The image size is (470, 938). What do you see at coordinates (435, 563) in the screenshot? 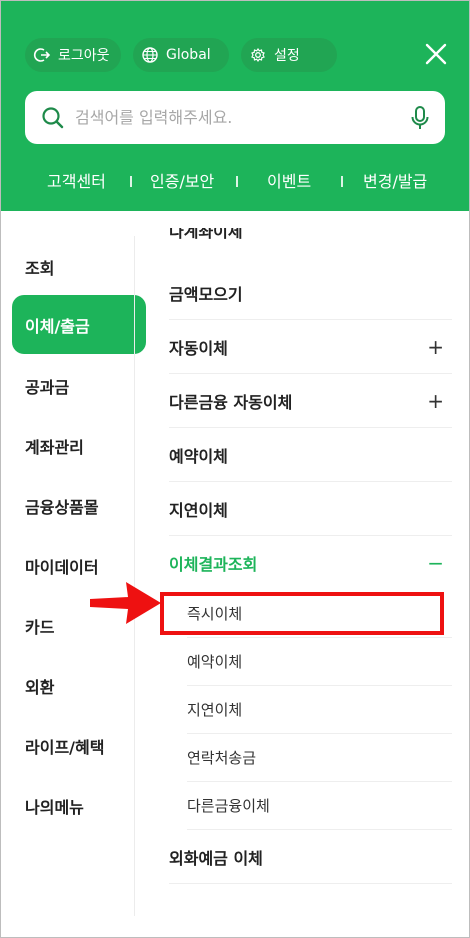
I see `collapse-icon: −` at bounding box center [435, 563].